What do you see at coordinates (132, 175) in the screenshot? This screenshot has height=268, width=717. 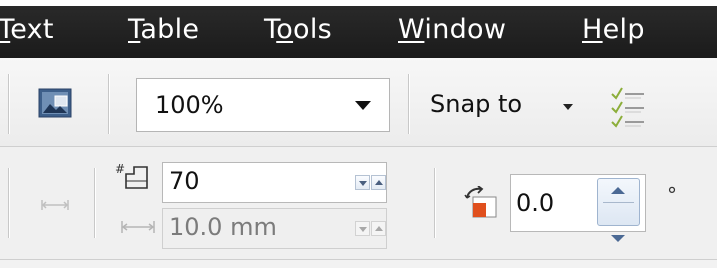 I see `copies-icon: #` at bounding box center [132, 175].